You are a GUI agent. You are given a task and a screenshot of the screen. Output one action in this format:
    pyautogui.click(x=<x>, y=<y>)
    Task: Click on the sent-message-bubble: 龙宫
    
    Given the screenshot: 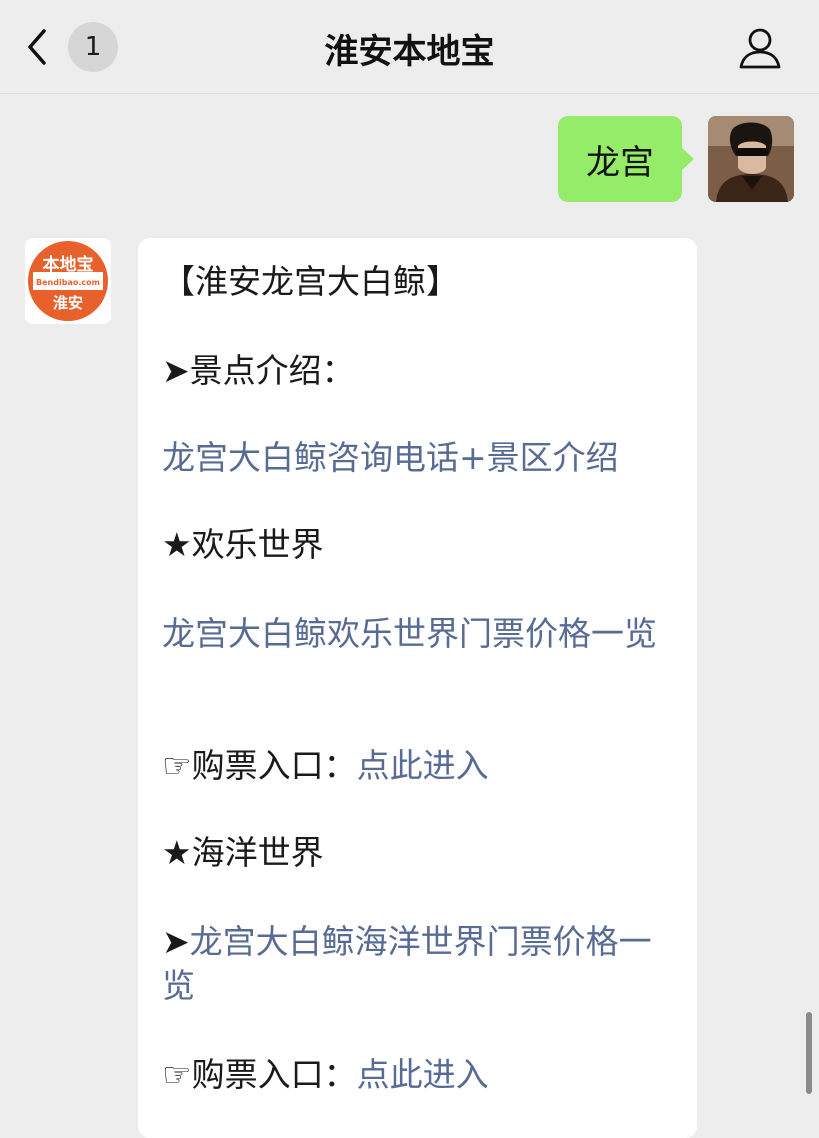 What is the action you would take?
    pyautogui.click(x=620, y=159)
    